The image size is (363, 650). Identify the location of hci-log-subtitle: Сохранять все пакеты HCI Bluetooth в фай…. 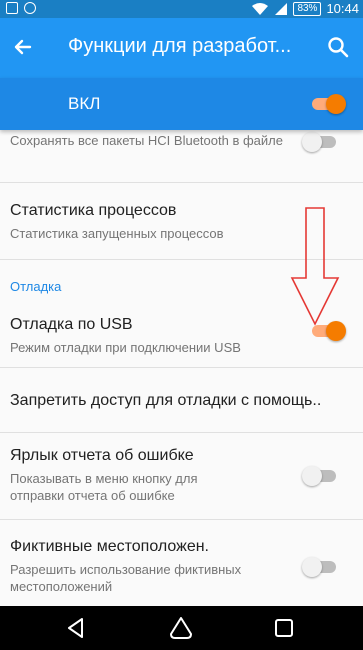
(146, 140).